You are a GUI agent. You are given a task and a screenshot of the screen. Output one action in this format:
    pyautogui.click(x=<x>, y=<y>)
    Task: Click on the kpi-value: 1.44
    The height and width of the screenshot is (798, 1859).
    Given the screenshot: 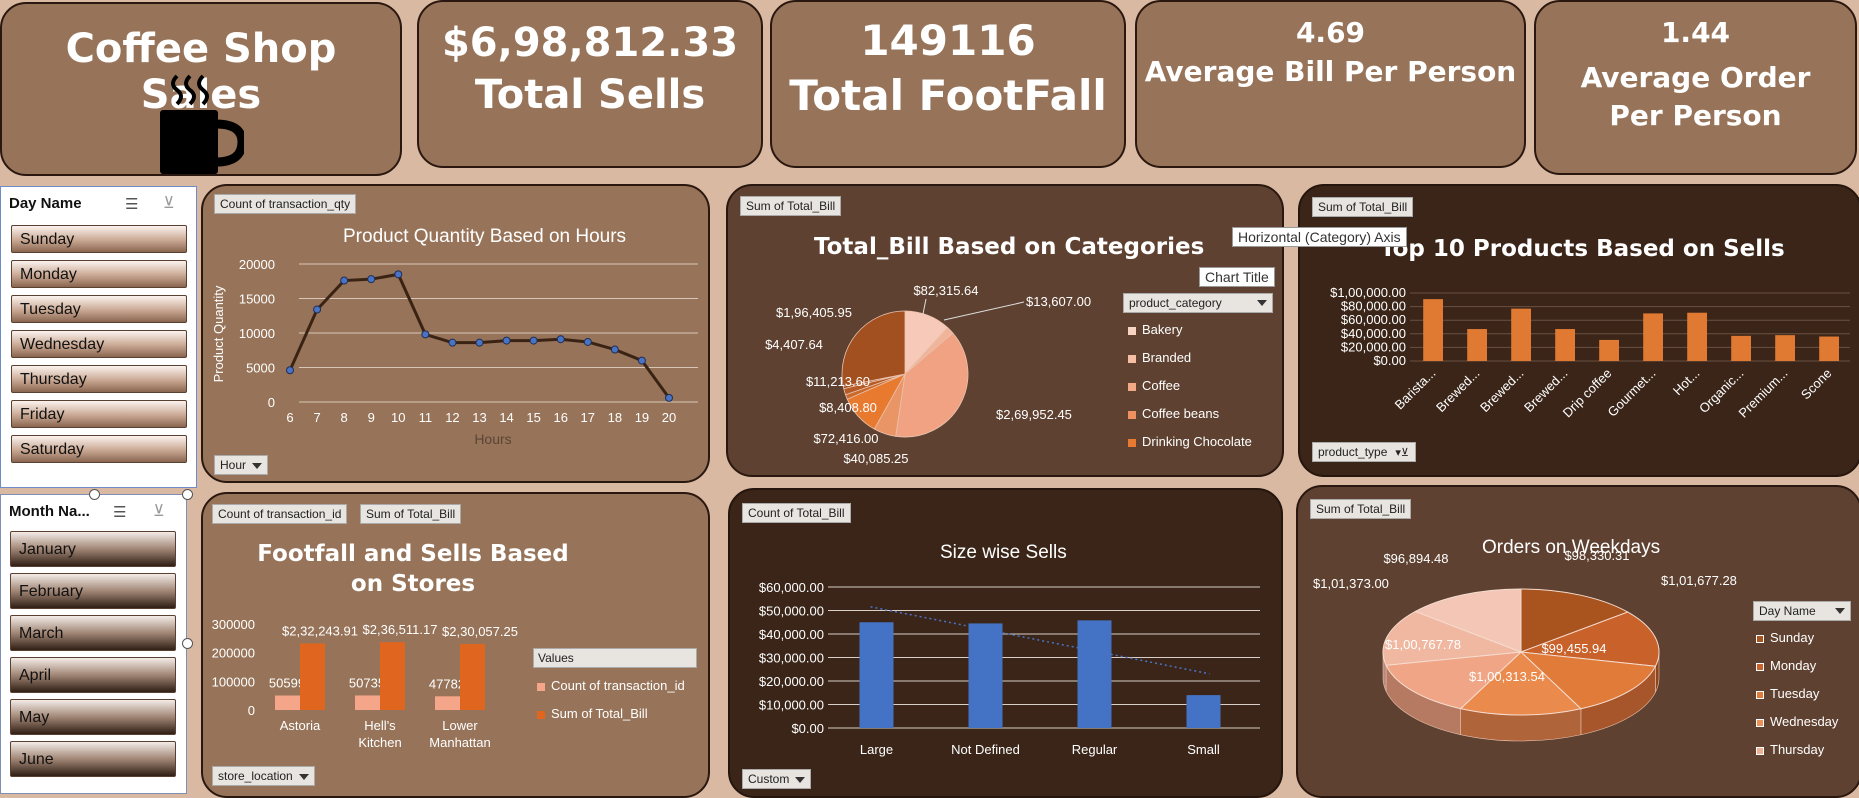 What is the action you would take?
    pyautogui.click(x=1695, y=32)
    